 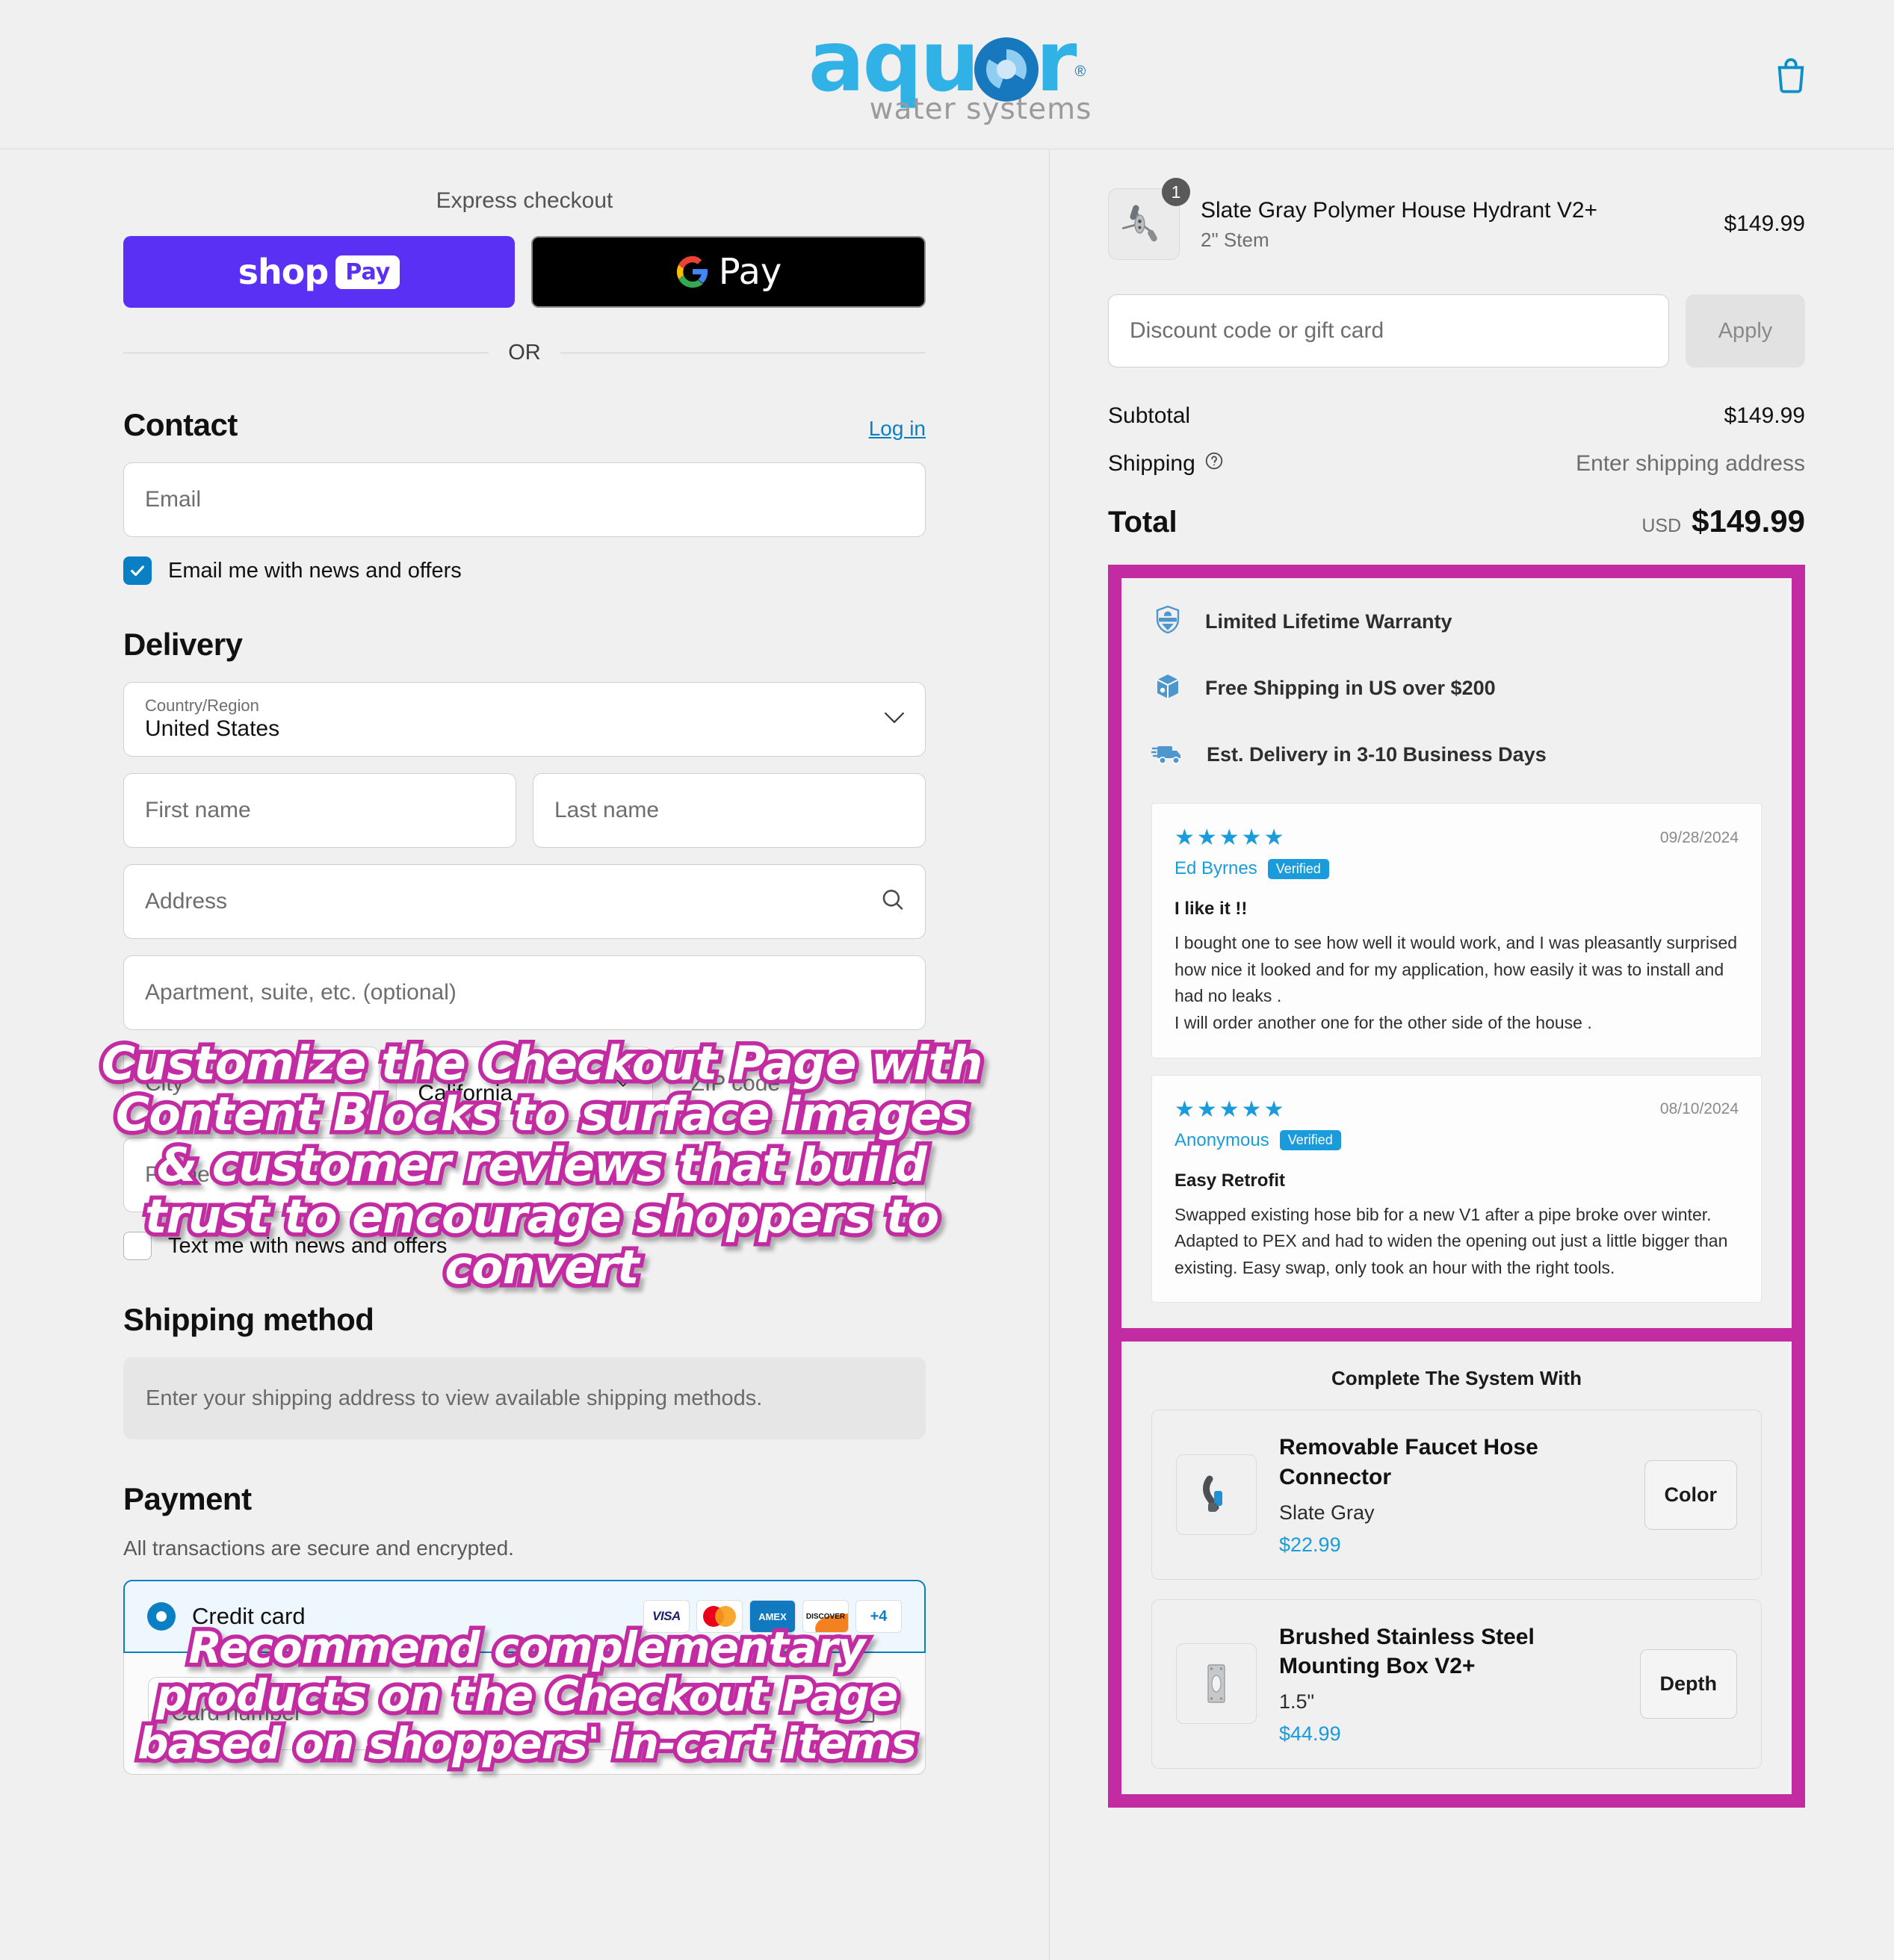 What do you see at coordinates (524, 720) in the screenshot?
I see `country-select: Country/Region United States` at bounding box center [524, 720].